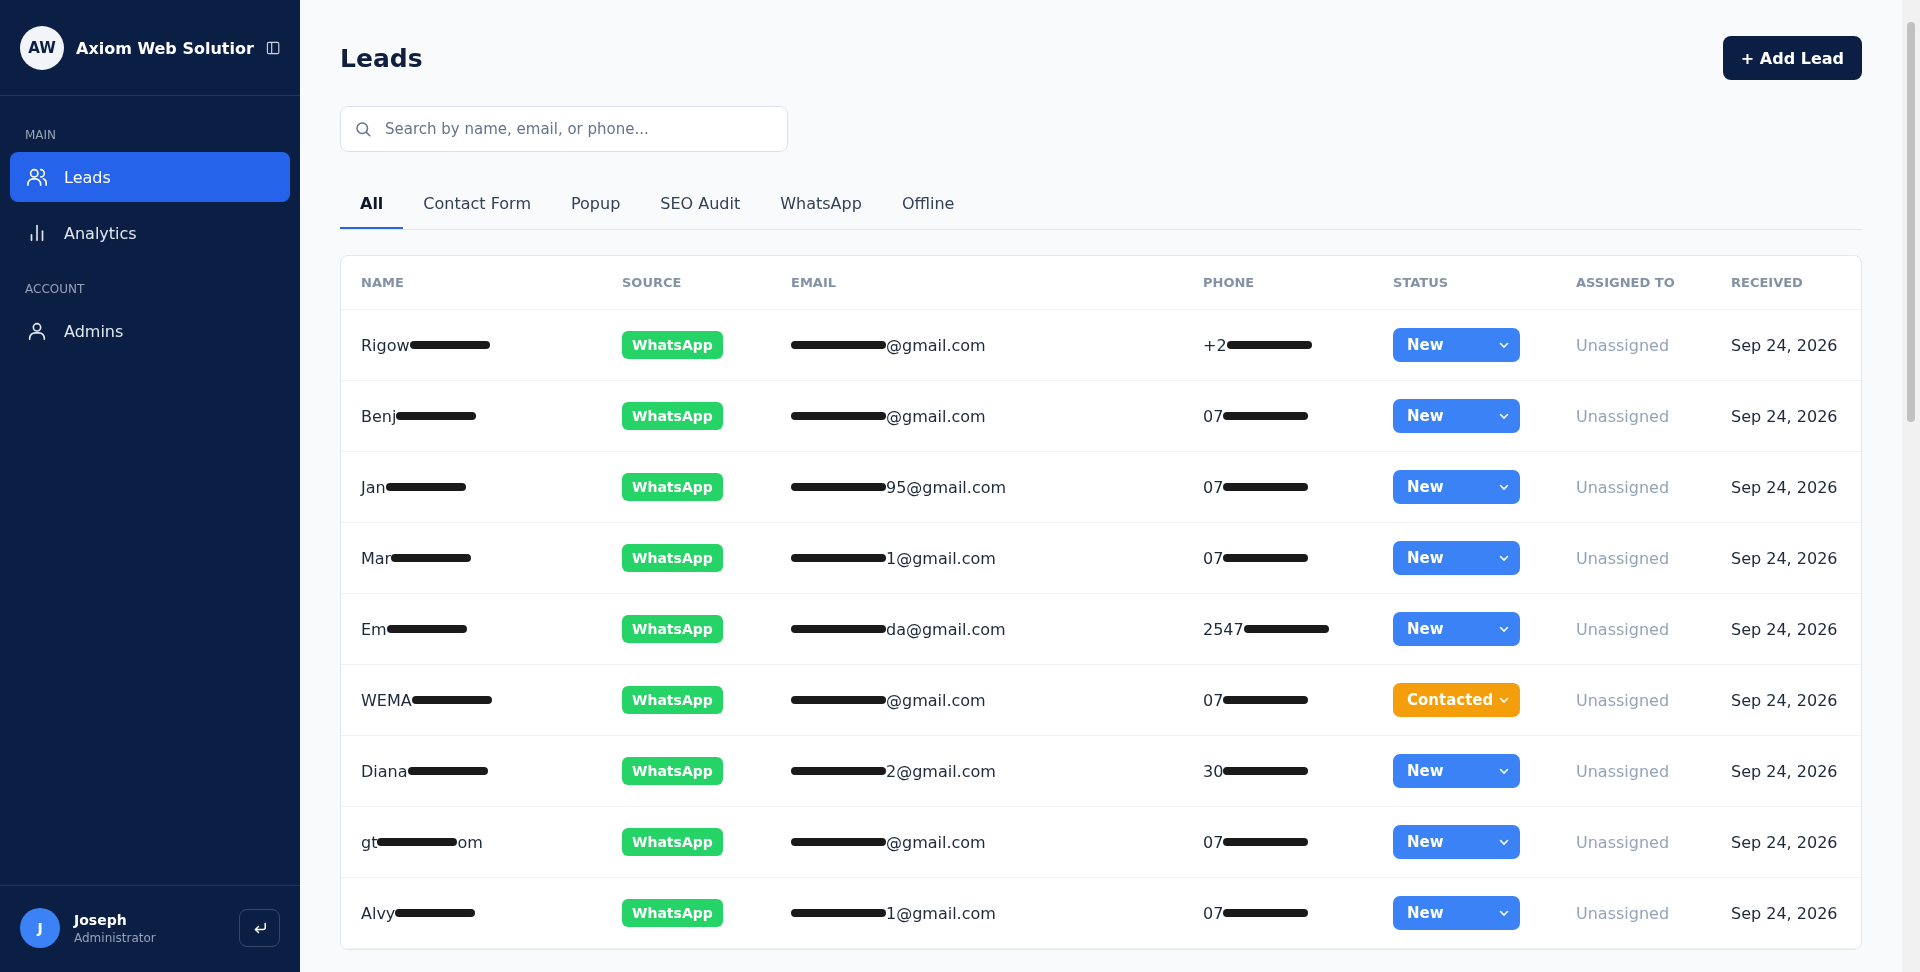  What do you see at coordinates (37, 331) in the screenshot?
I see `user-icon` at bounding box center [37, 331].